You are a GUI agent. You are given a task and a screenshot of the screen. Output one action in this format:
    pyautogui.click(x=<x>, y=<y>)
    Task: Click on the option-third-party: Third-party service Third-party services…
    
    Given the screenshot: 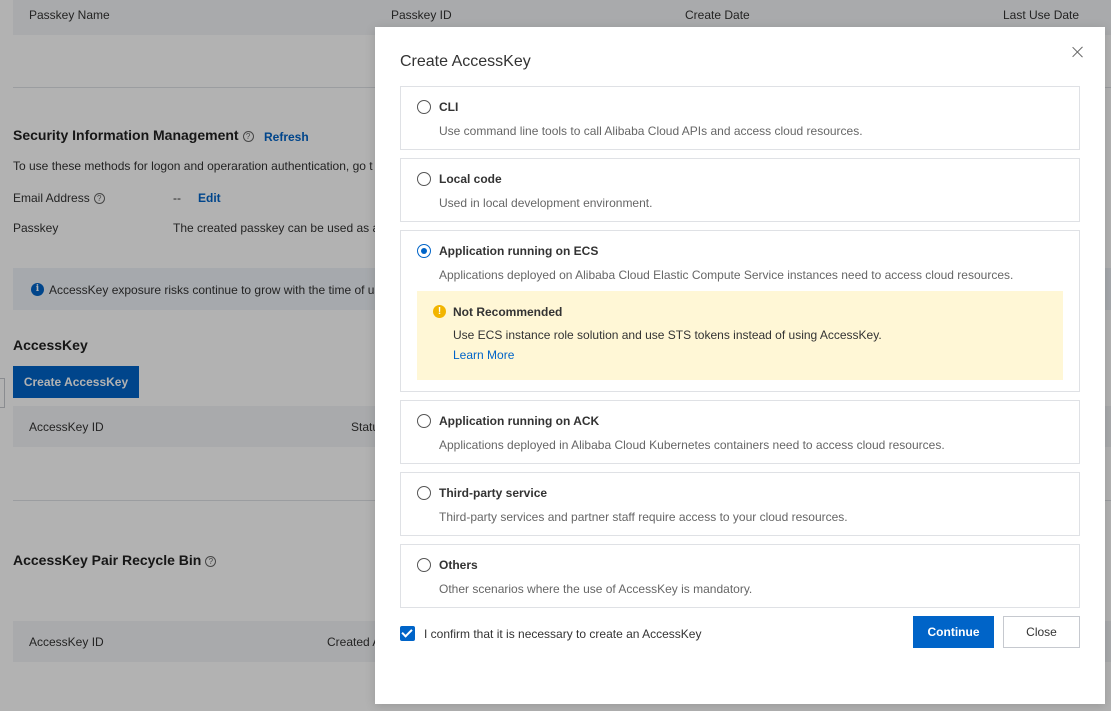 What is the action you would take?
    pyautogui.click(x=740, y=504)
    